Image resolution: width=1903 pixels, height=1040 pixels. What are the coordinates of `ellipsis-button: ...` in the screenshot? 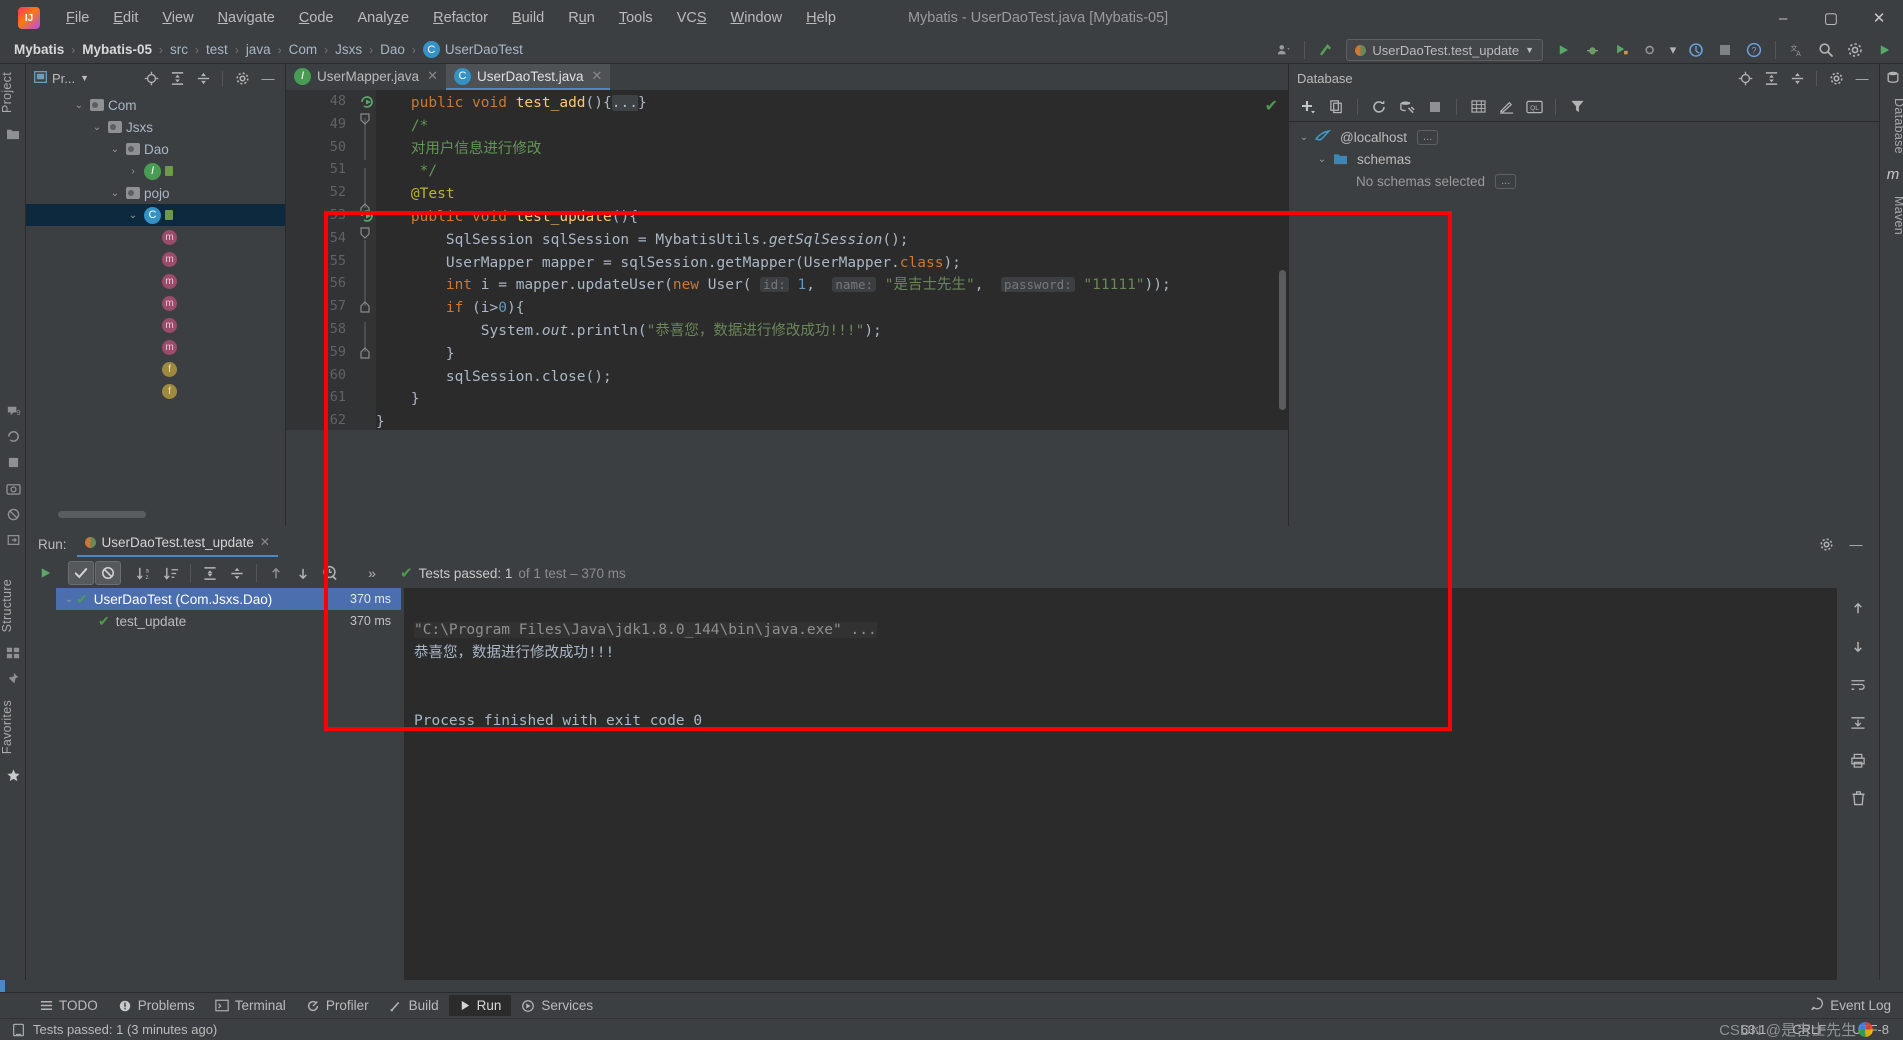 It's located at (1428, 137).